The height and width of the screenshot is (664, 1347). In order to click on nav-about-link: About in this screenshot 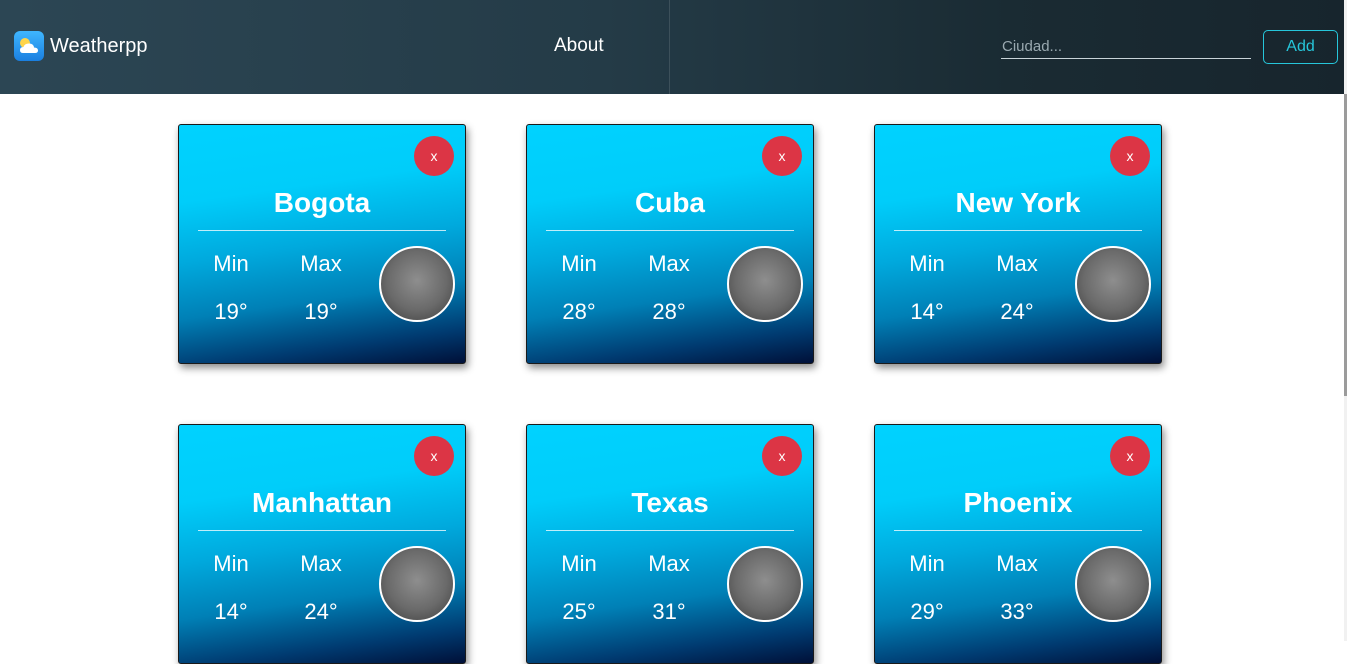, I will do `click(579, 46)`.